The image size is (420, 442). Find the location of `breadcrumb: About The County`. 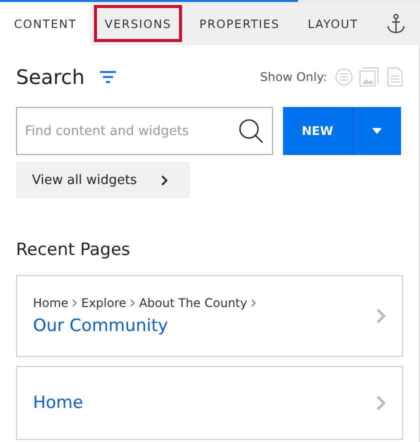

breadcrumb: About The County is located at coordinates (193, 303).